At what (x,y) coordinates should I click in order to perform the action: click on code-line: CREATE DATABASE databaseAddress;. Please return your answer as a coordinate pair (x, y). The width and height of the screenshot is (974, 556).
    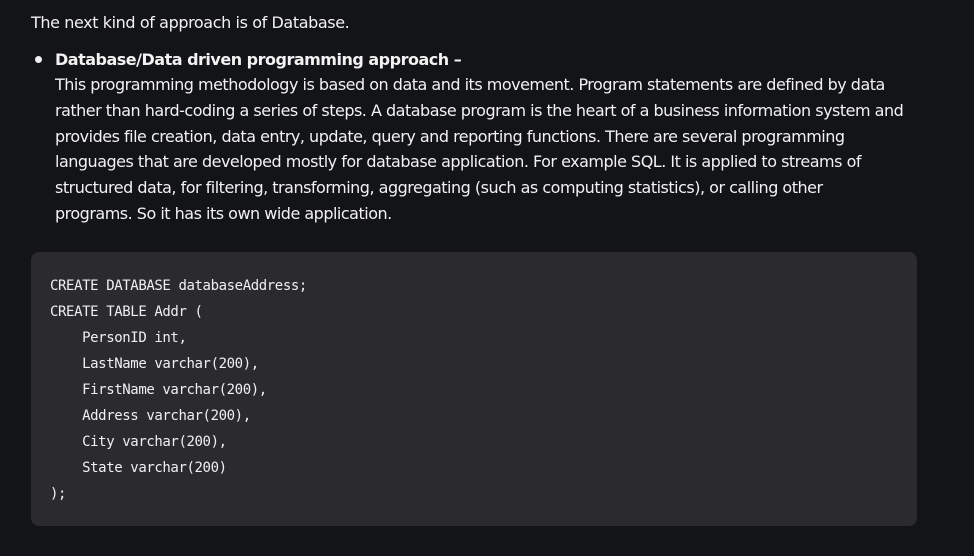
    Looking at the image, I should click on (178, 286).